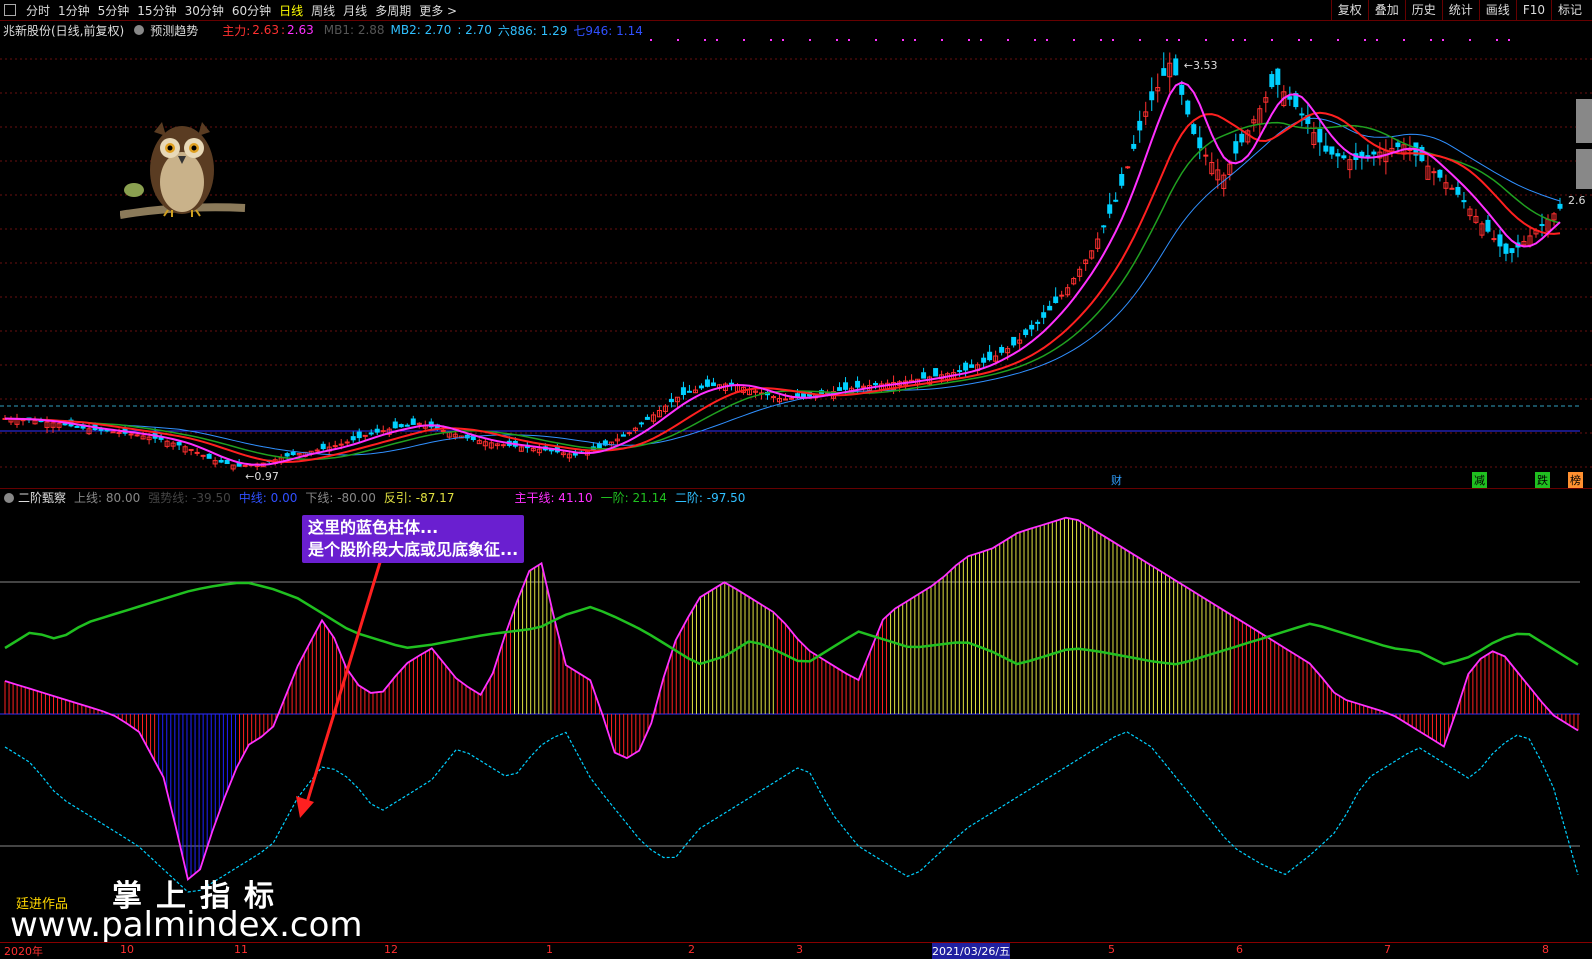 Image resolution: width=1592 pixels, height=959 pixels. I want to click on period-tab-1: 1分钟, so click(74, 10).